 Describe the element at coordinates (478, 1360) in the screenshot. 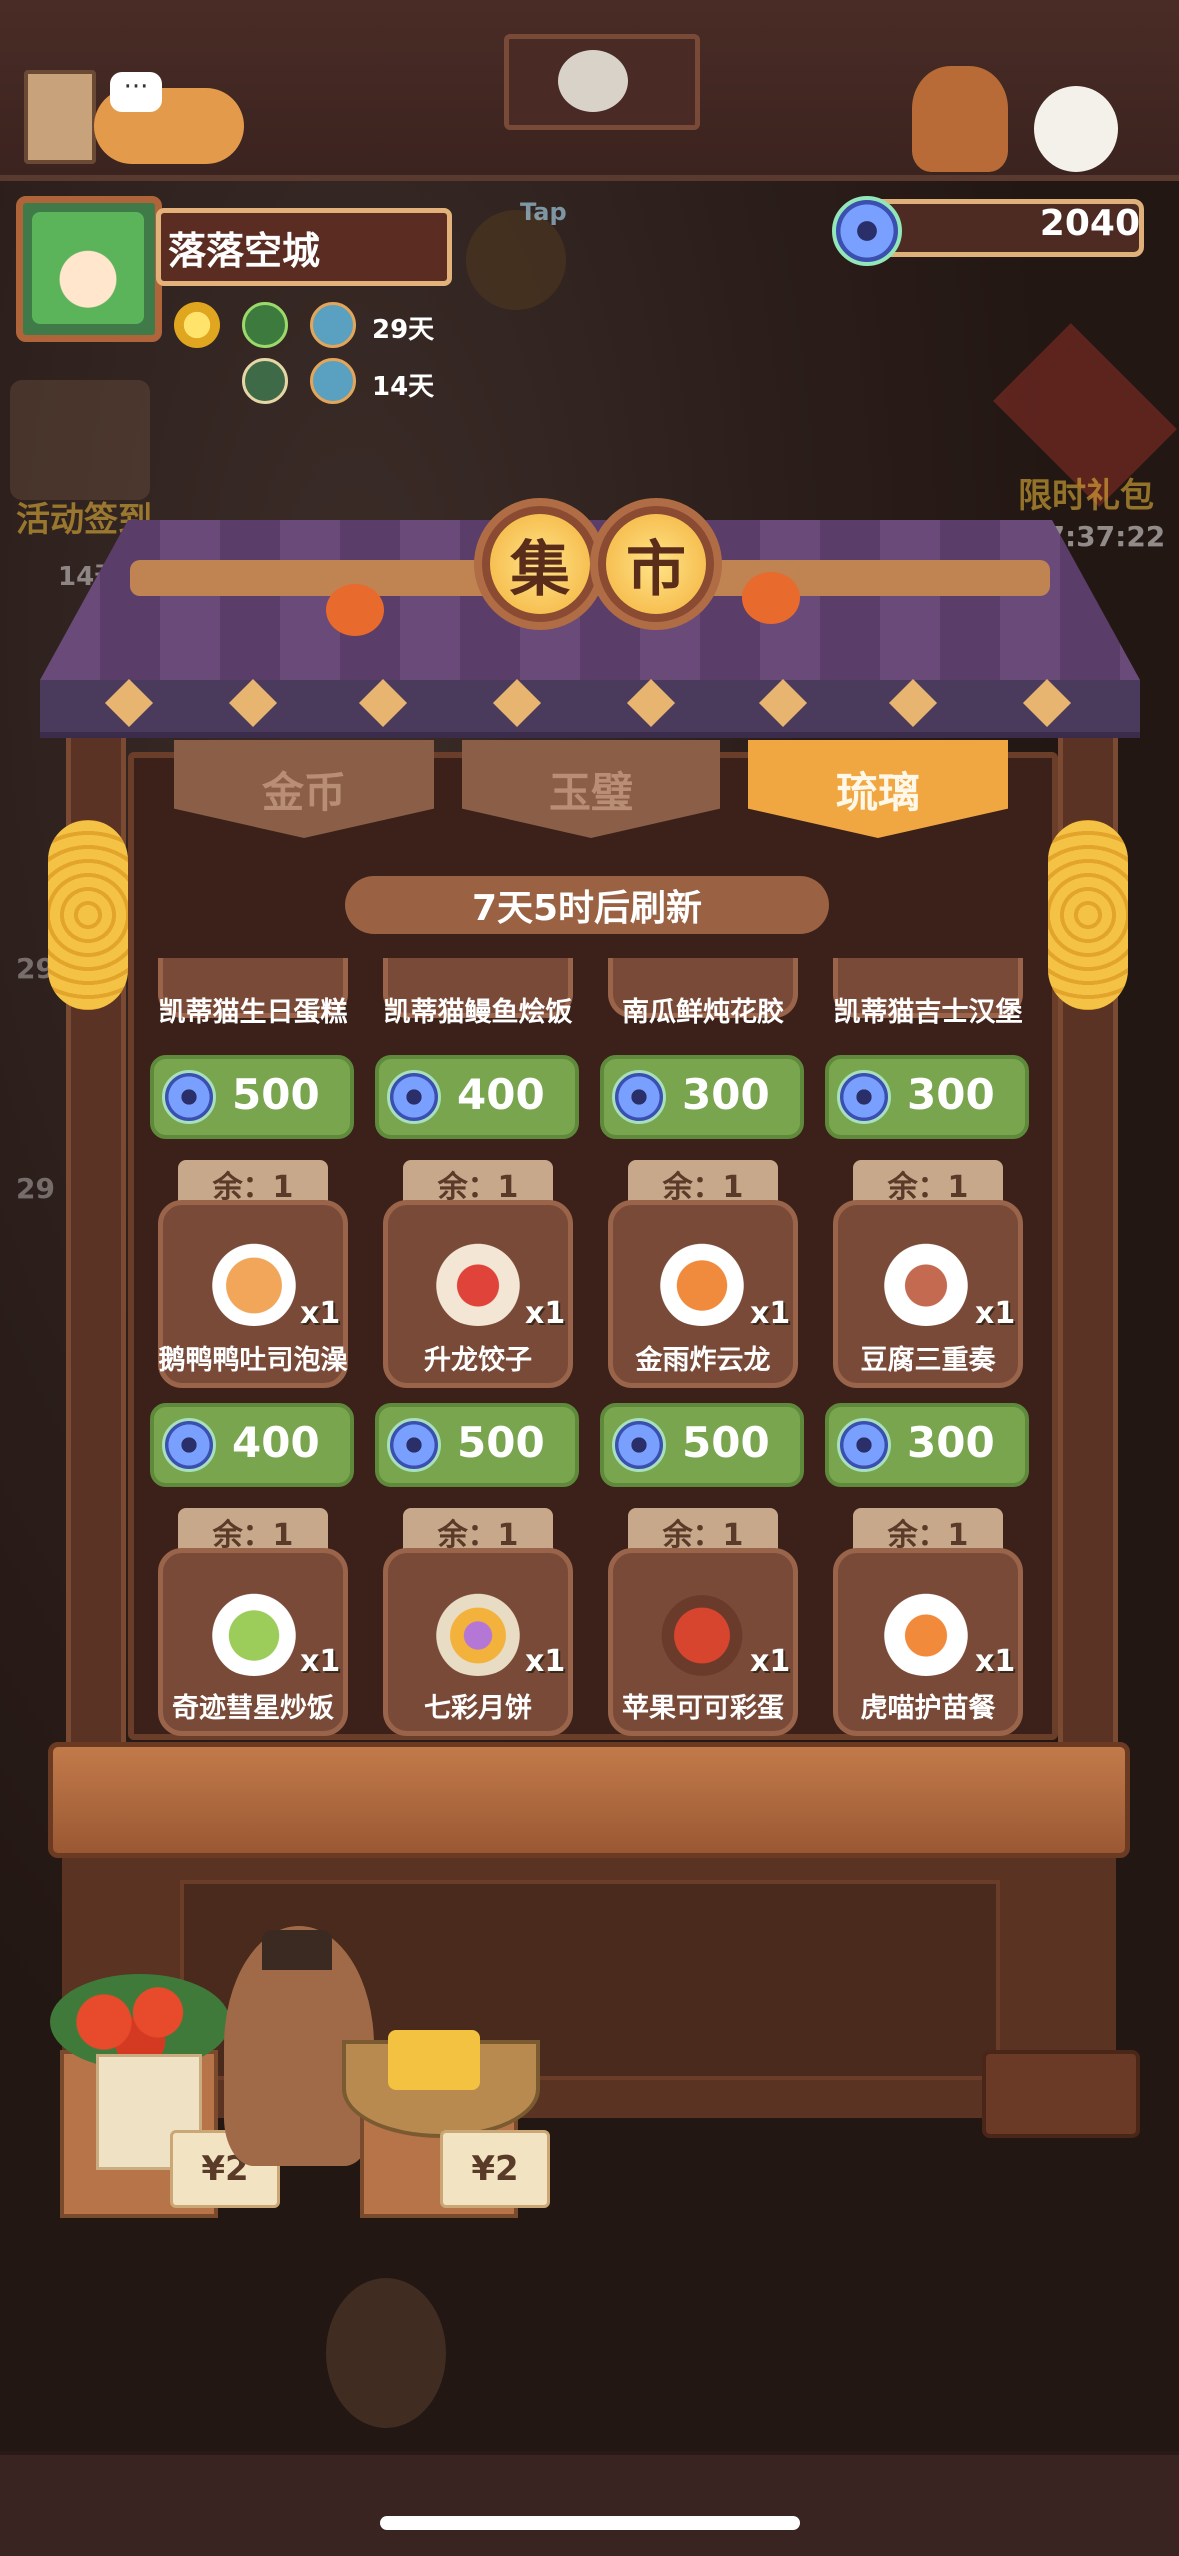

I see `item-name: 升龙饺子` at that location.